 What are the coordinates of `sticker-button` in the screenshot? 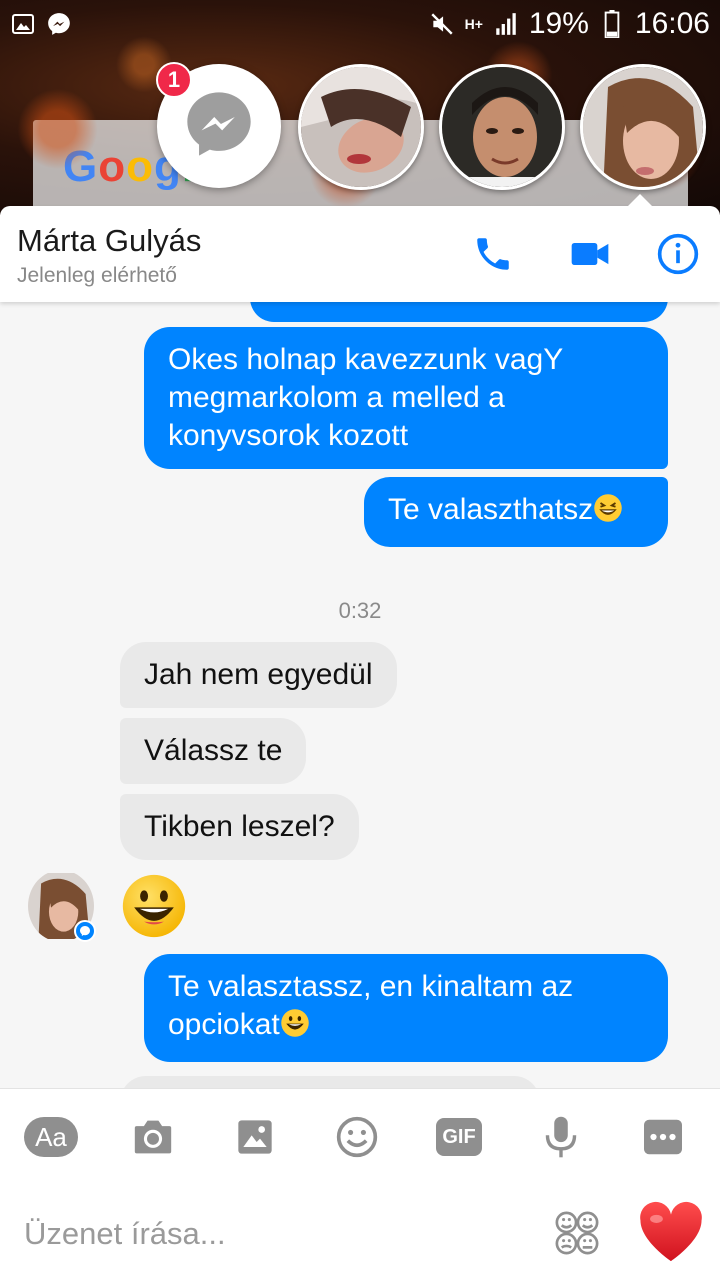 It's located at (577, 1233).